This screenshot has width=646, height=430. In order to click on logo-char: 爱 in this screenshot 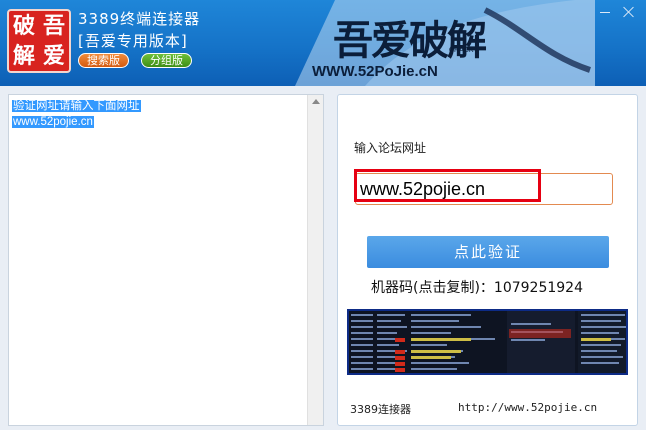, I will do `click(53, 56)`.